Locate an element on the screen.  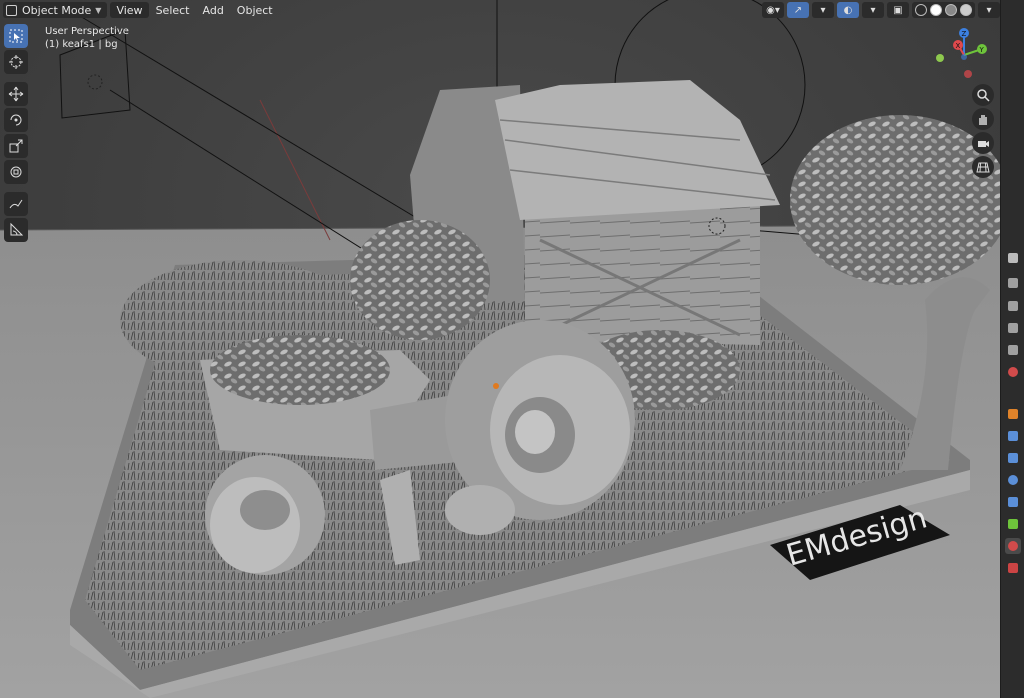
constraints-tab-icon is located at coordinates (1013, 502).